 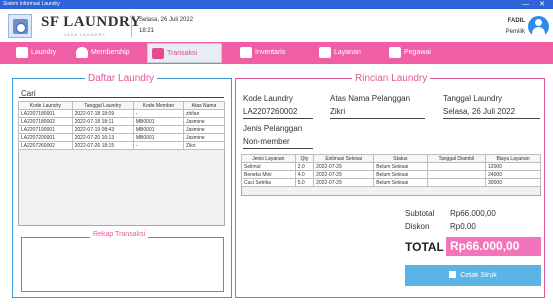 I want to click on table-row: LA2207260002 2022-07-26 18:15- Zikri, so click(x=121, y=145).